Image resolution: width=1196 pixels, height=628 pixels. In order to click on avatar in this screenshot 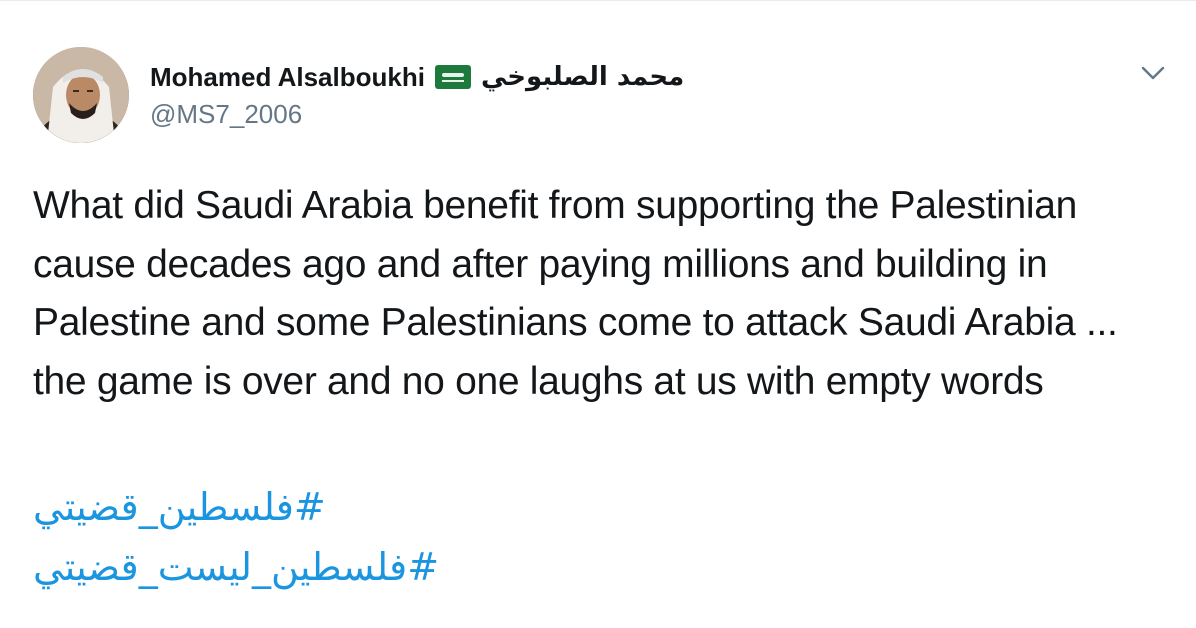, I will do `click(81, 95)`.